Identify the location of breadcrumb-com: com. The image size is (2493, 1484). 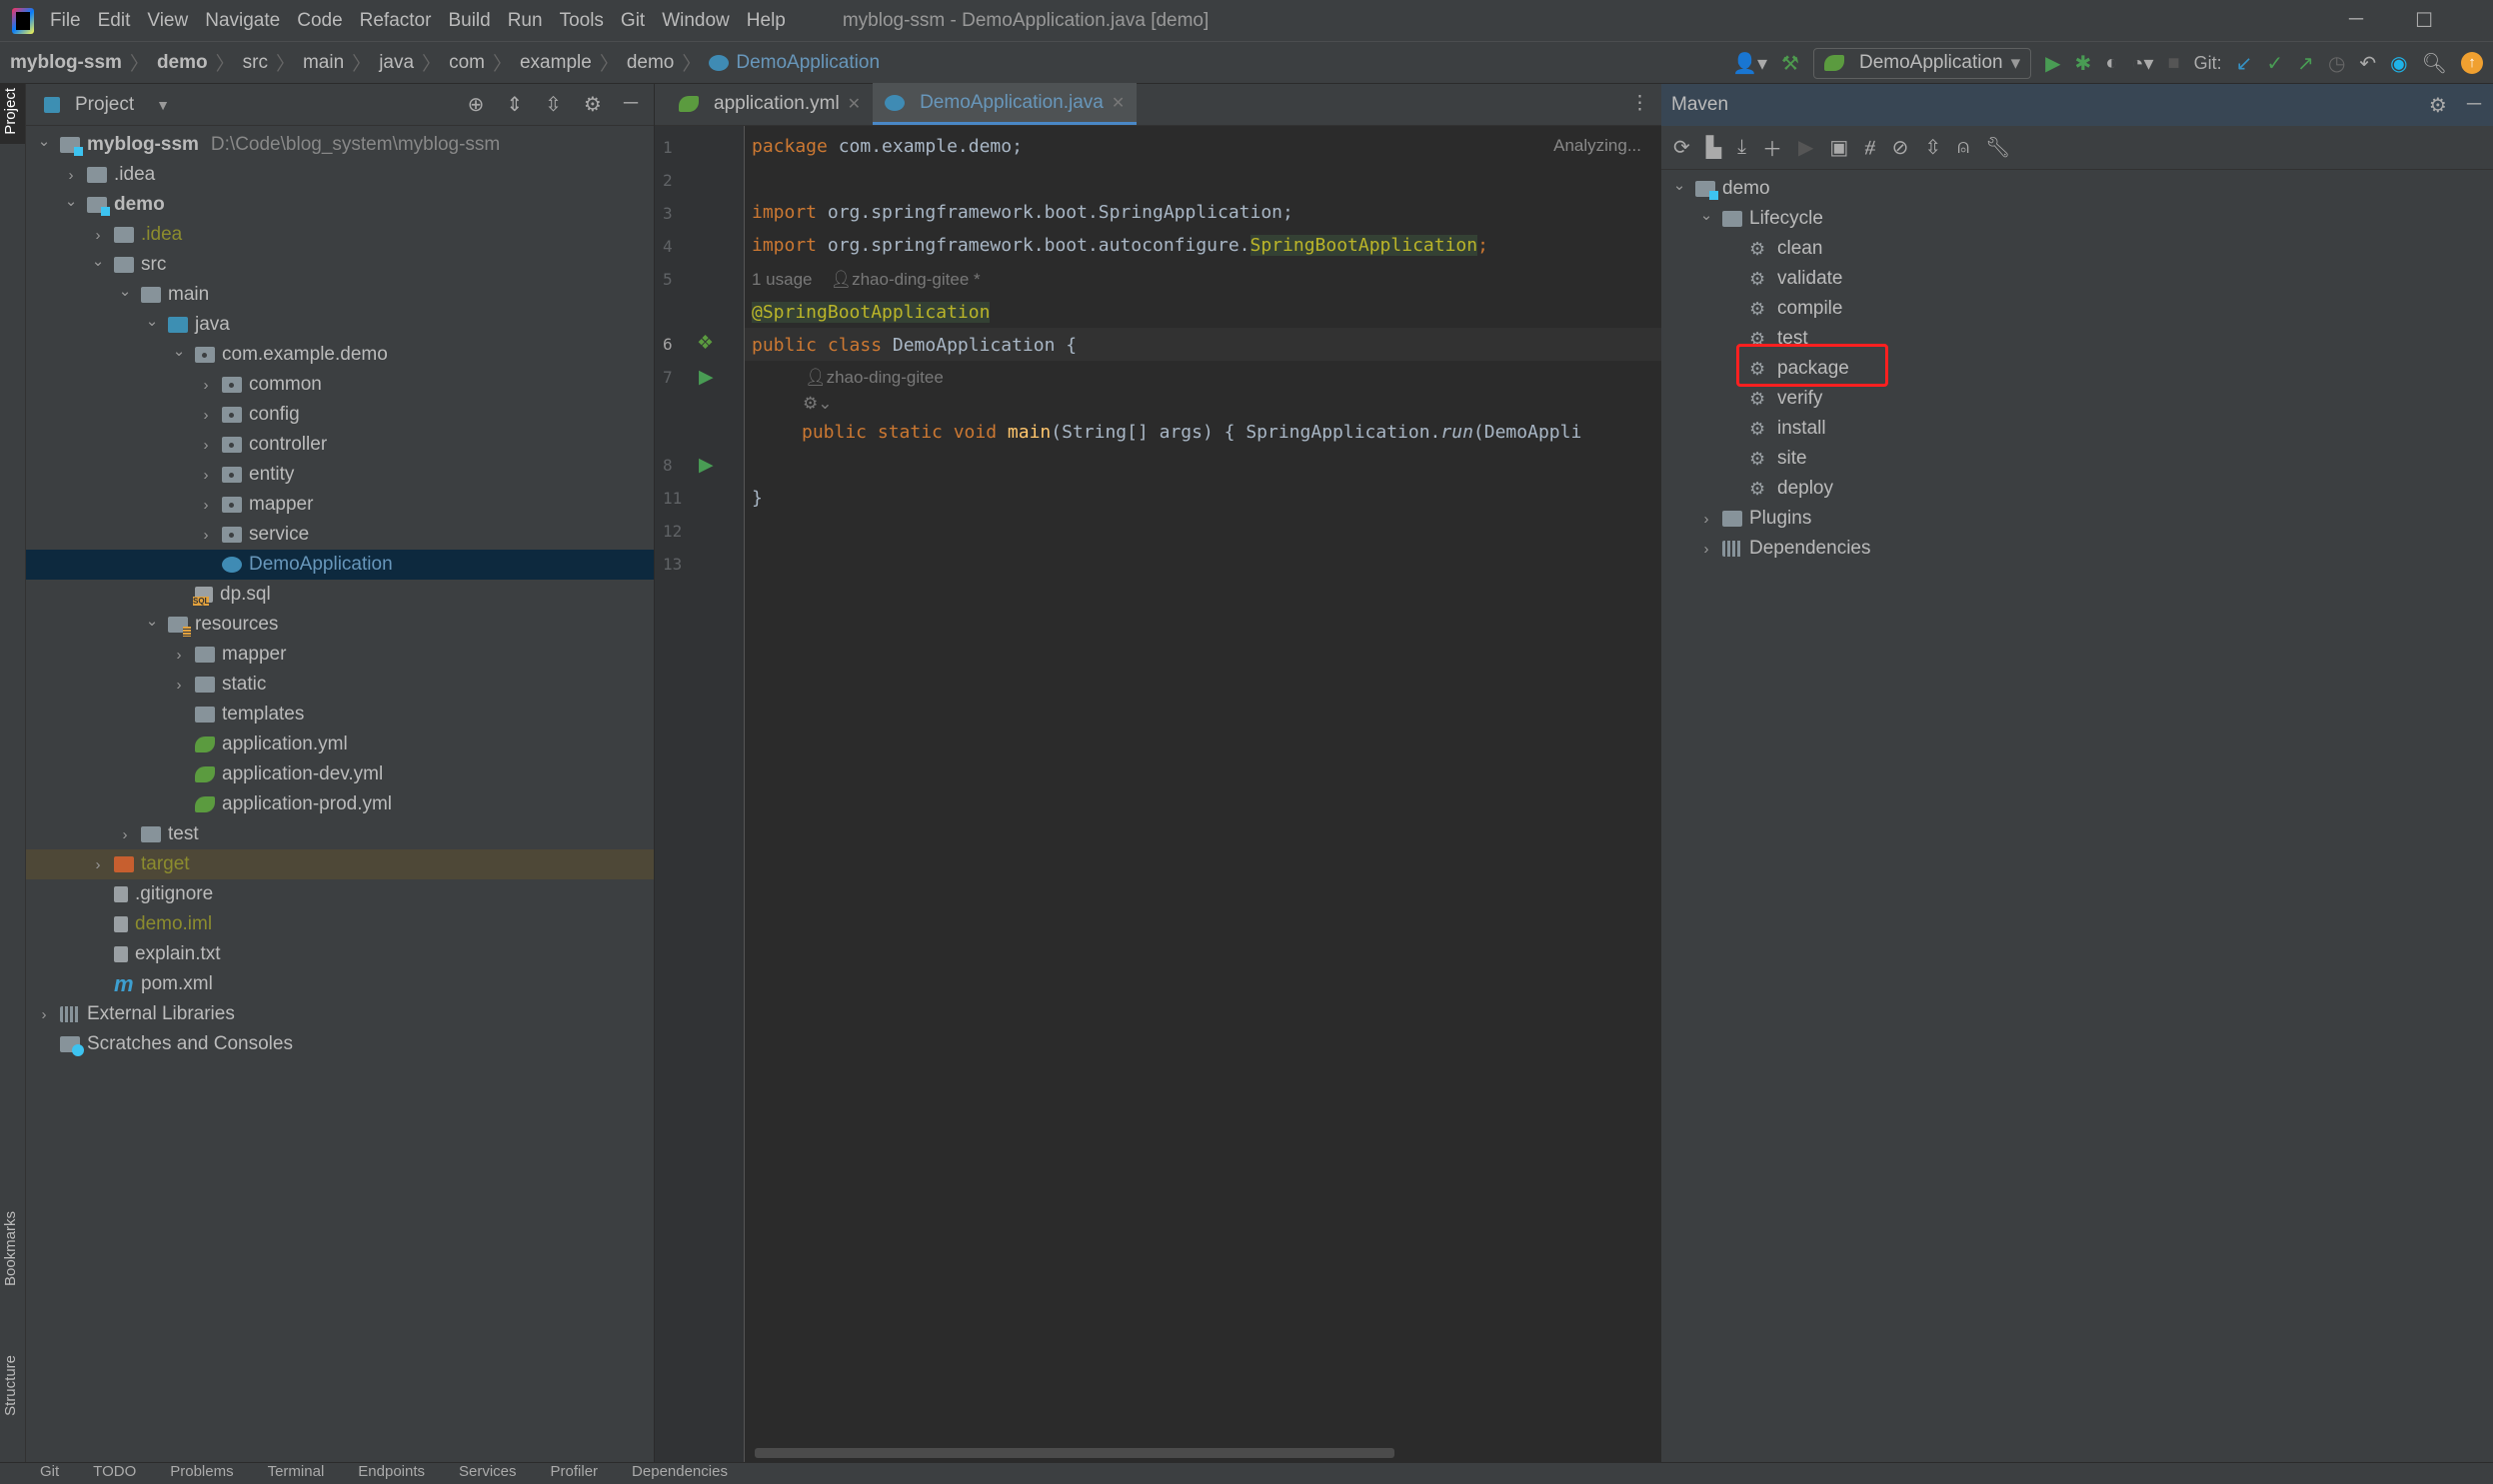
(467, 63).